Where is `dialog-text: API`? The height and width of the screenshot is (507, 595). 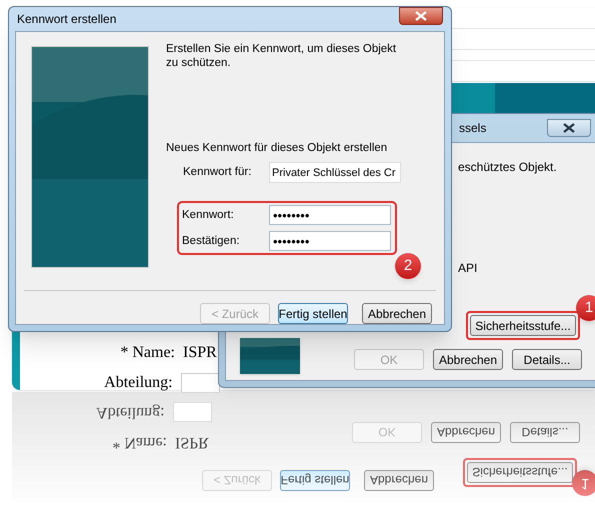
dialog-text: API is located at coordinates (468, 268).